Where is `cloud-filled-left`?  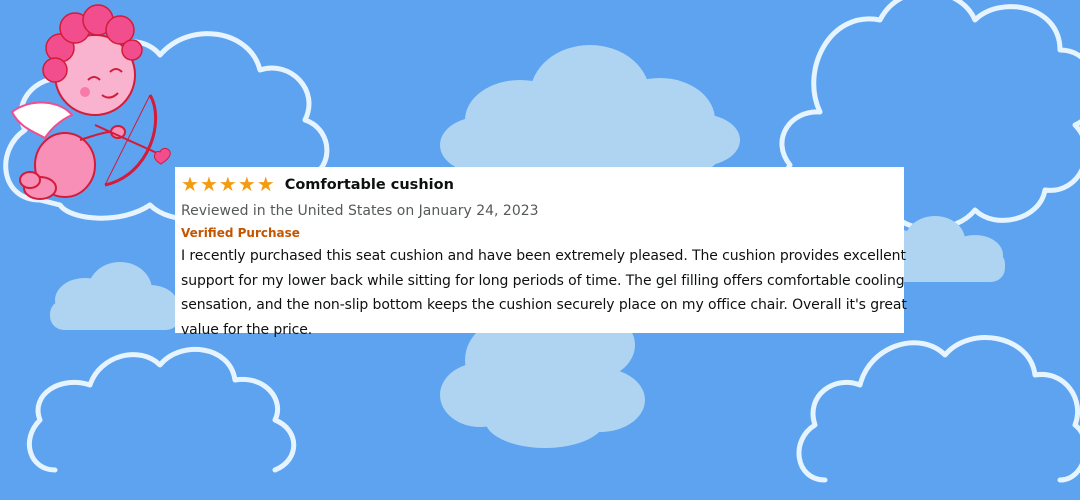 cloud-filled-left is located at coordinates (115, 296).